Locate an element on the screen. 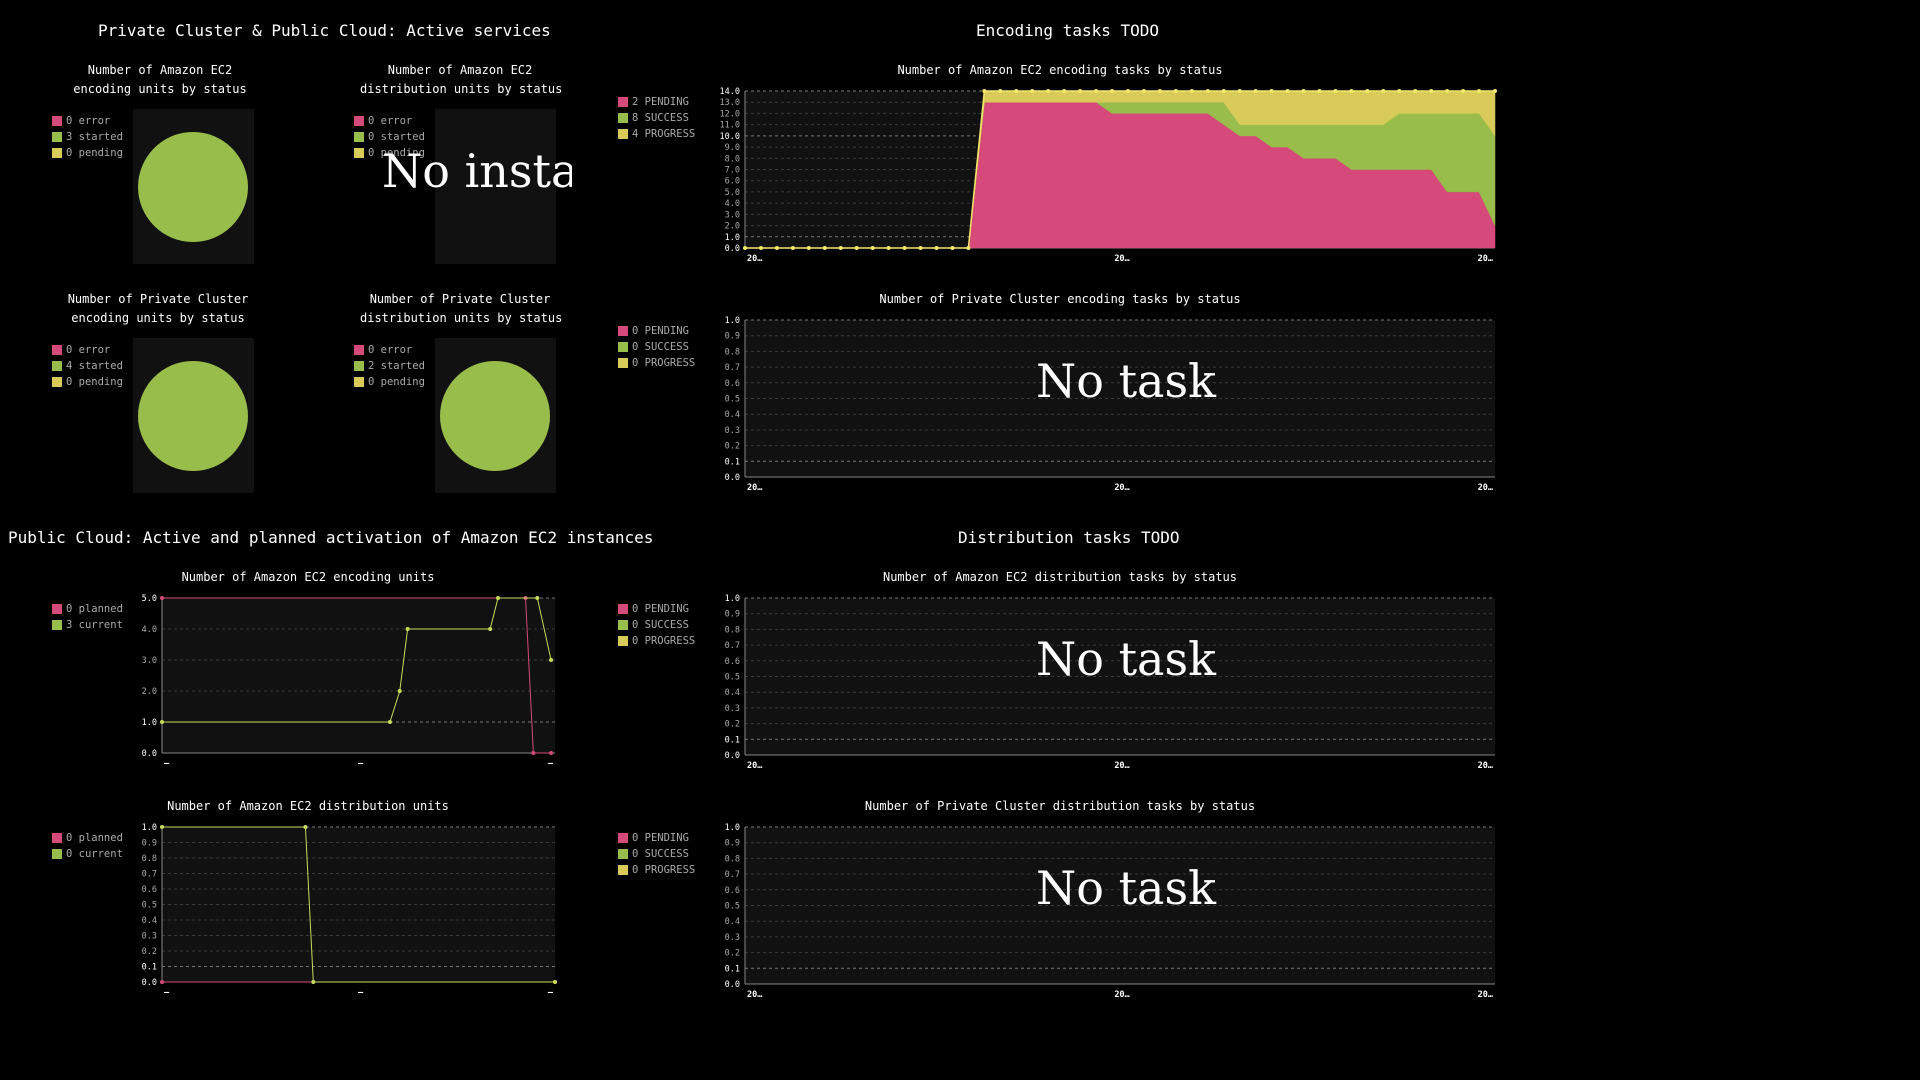 The width and height of the screenshot is (1920, 1080). legend-item-success: 8 SUCCESS is located at coordinates (656, 118).